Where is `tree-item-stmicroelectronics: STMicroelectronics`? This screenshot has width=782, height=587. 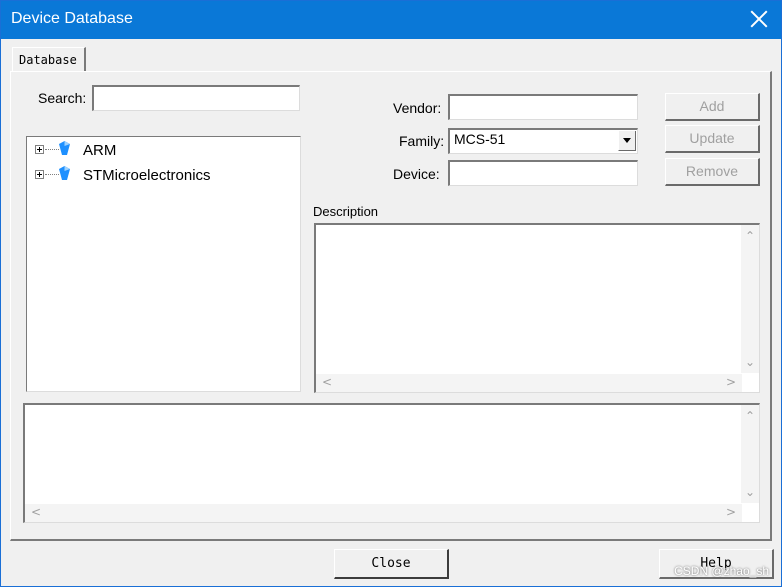
tree-item-stmicroelectronics: STMicroelectronics is located at coordinates (160, 176).